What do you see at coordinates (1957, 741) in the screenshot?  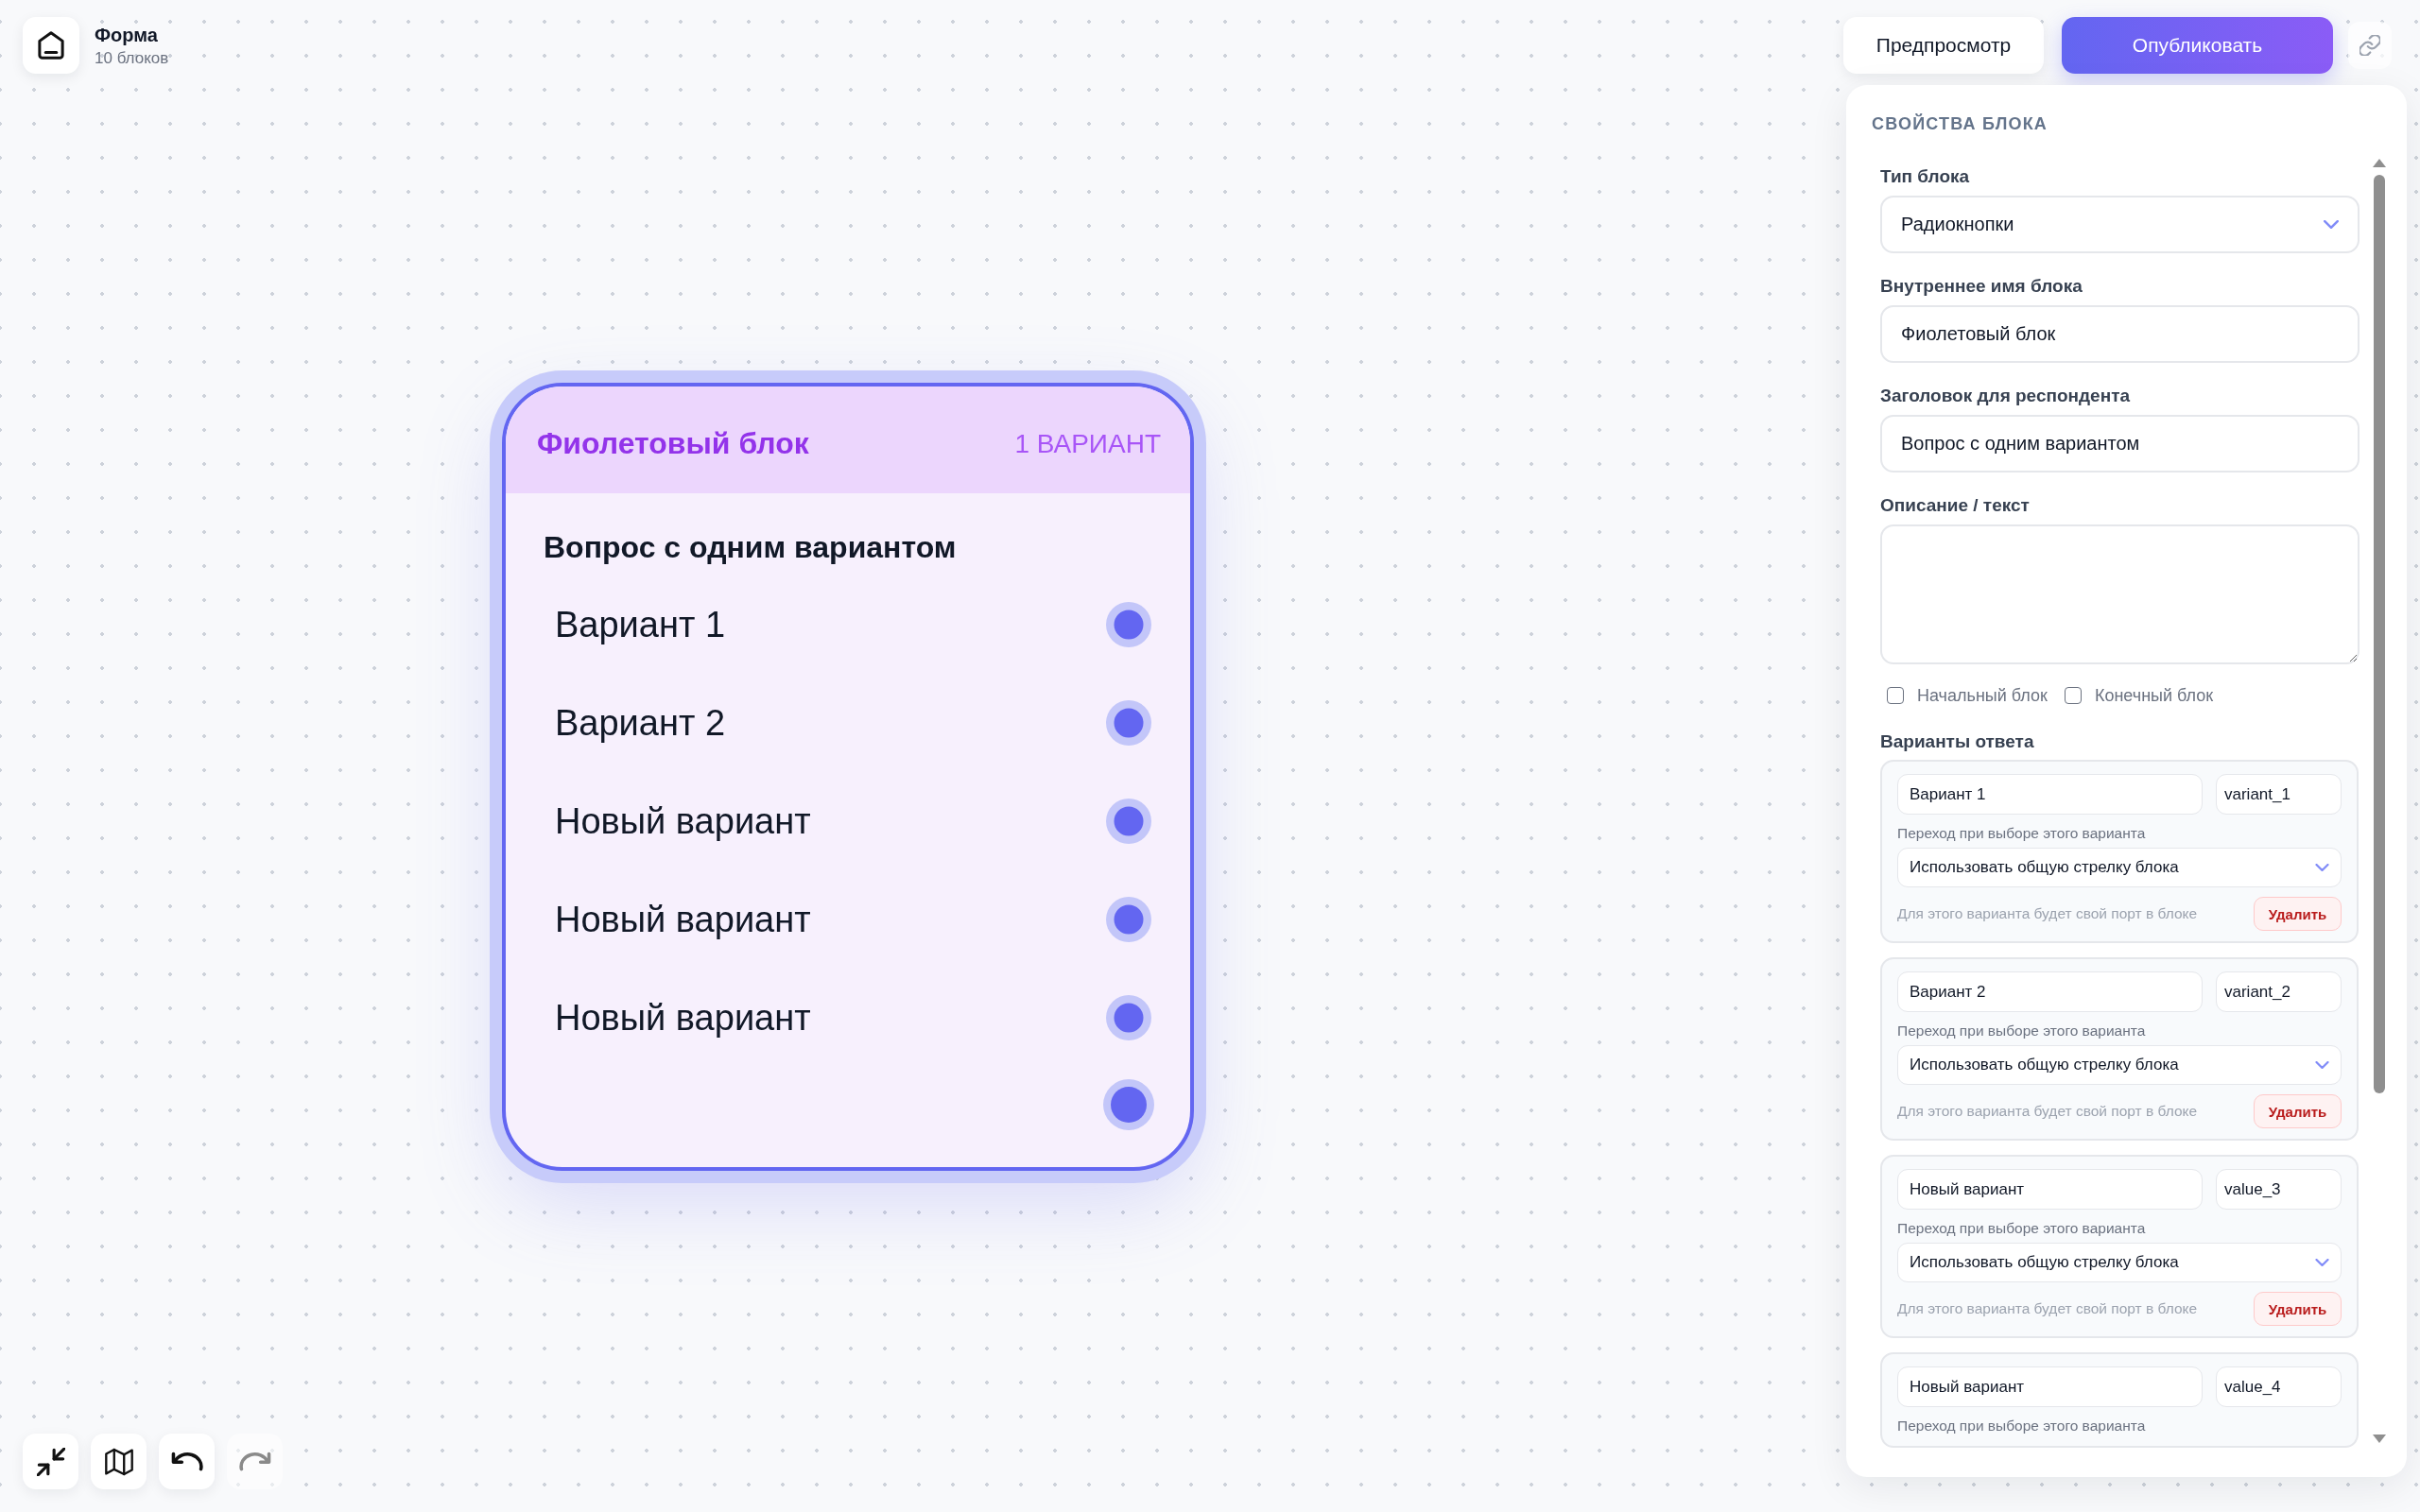 I see `section-label: Варианты ответа` at bounding box center [1957, 741].